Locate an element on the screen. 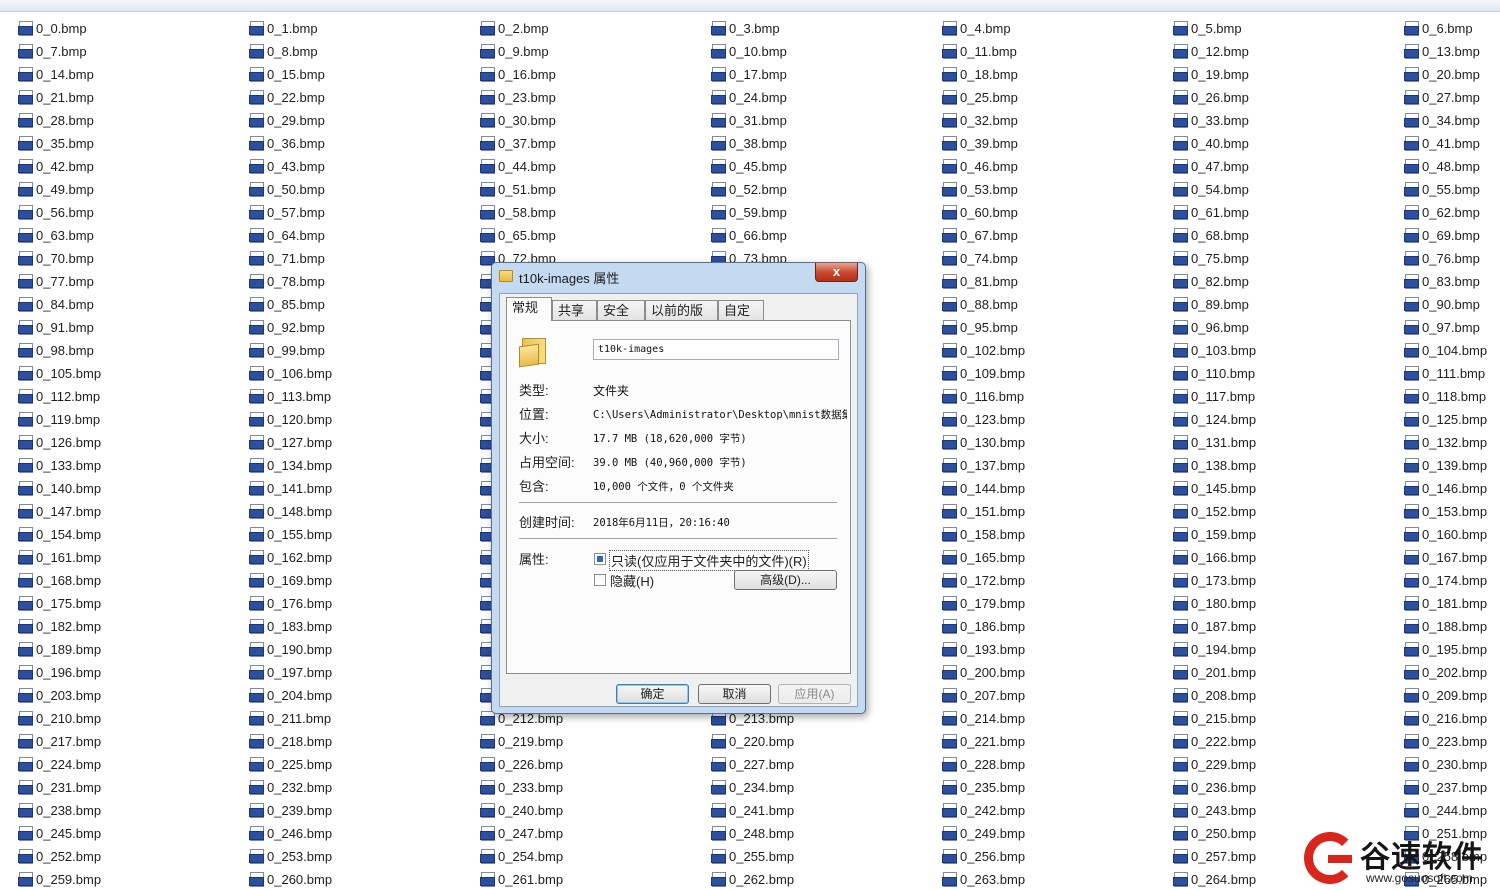 The height and width of the screenshot is (890, 1500). file-item: 0_160.bmp is located at coordinates (1452, 534).